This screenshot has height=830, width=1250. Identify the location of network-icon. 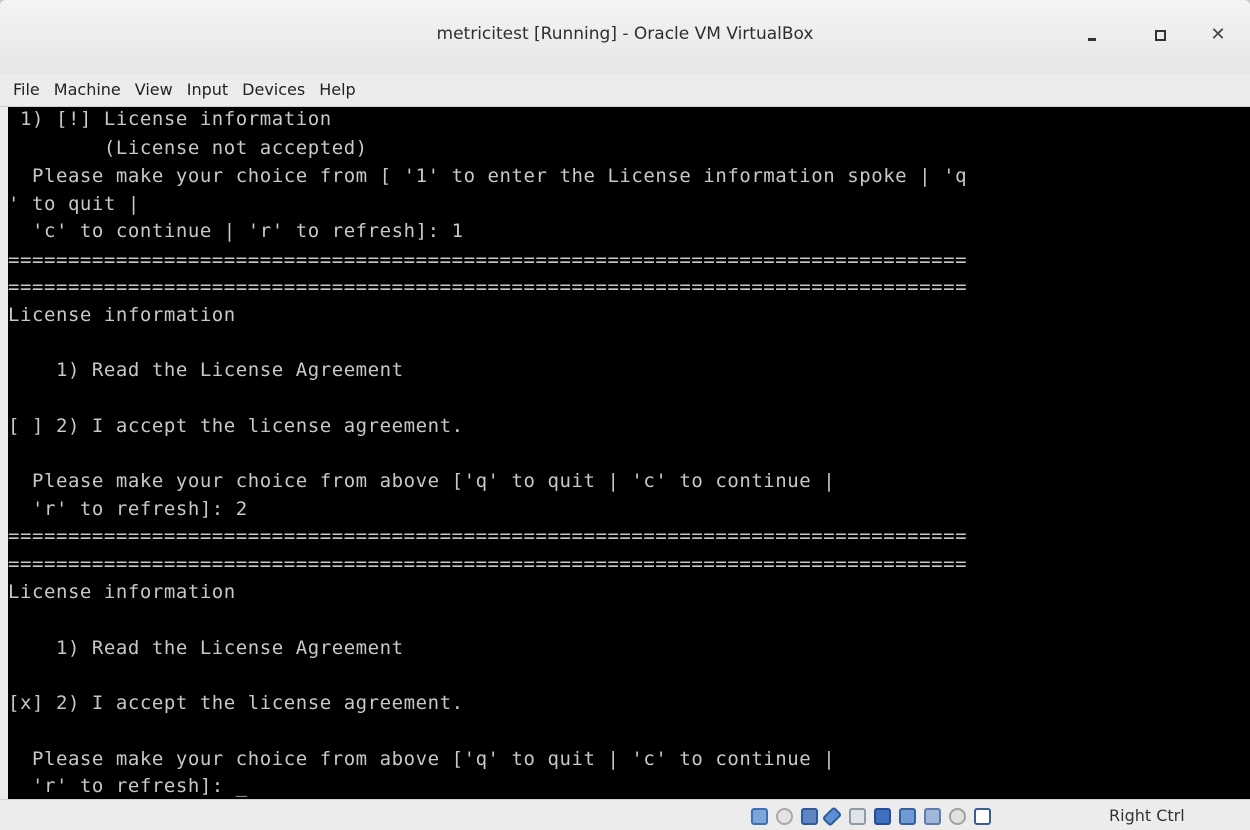
(832, 816).